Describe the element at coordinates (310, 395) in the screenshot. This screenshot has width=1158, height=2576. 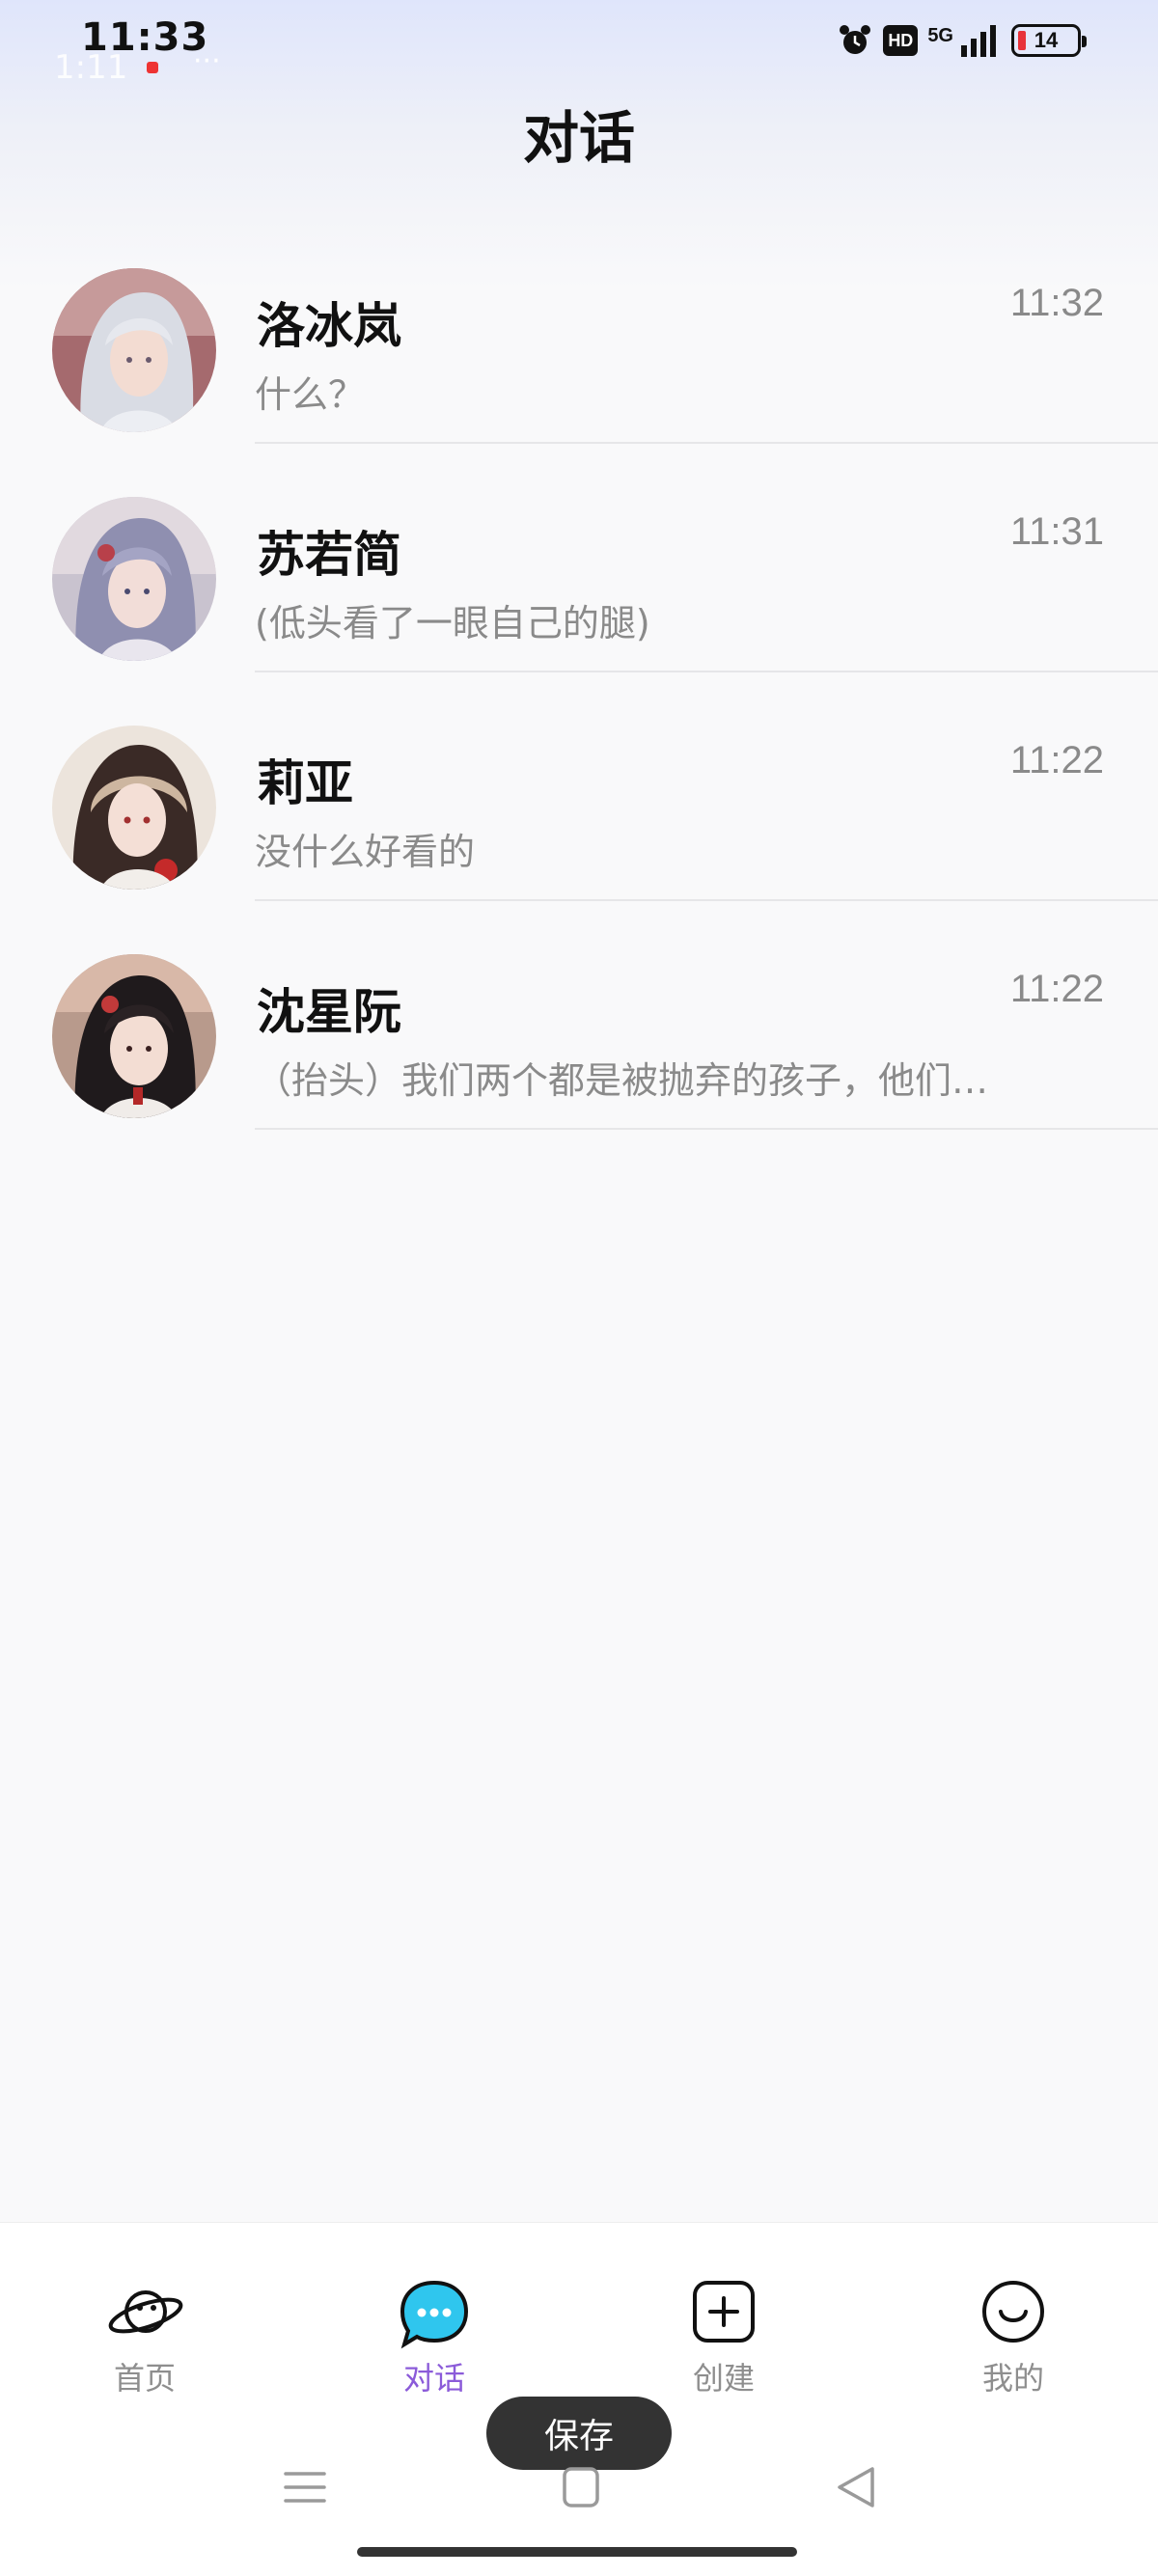
I see `message-preview: 什么？` at that location.